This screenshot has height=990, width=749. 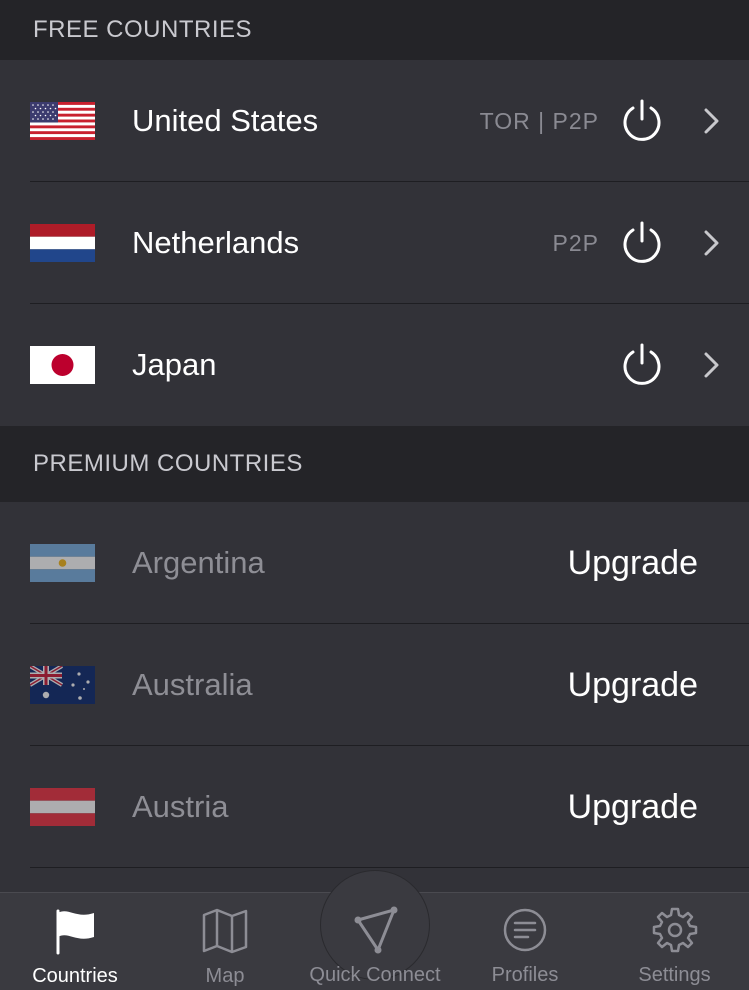 What do you see at coordinates (174, 364) in the screenshot?
I see `country-name: Japan` at bounding box center [174, 364].